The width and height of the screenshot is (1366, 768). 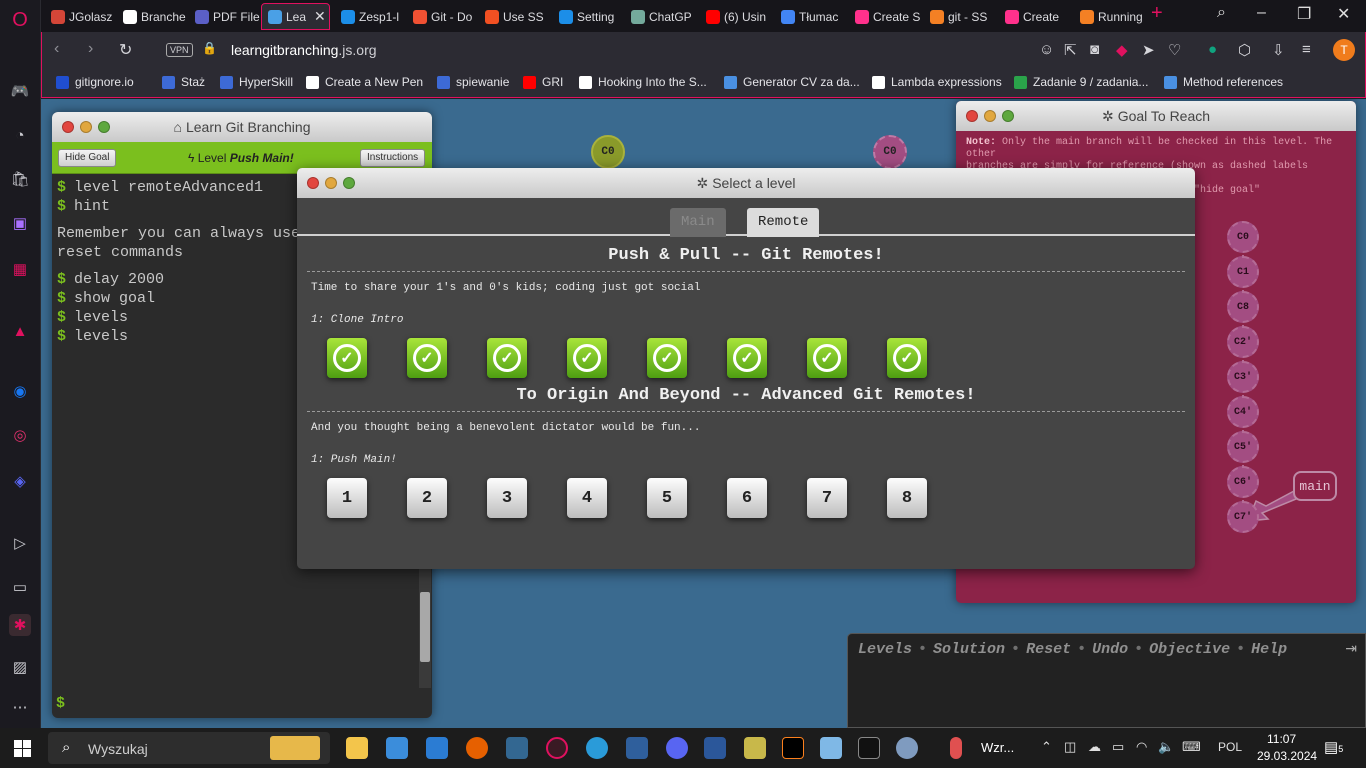 What do you see at coordinates (179, 50) in the screenshot?
I see `vpn-badge: VPN` at bounding box center [179, 50].